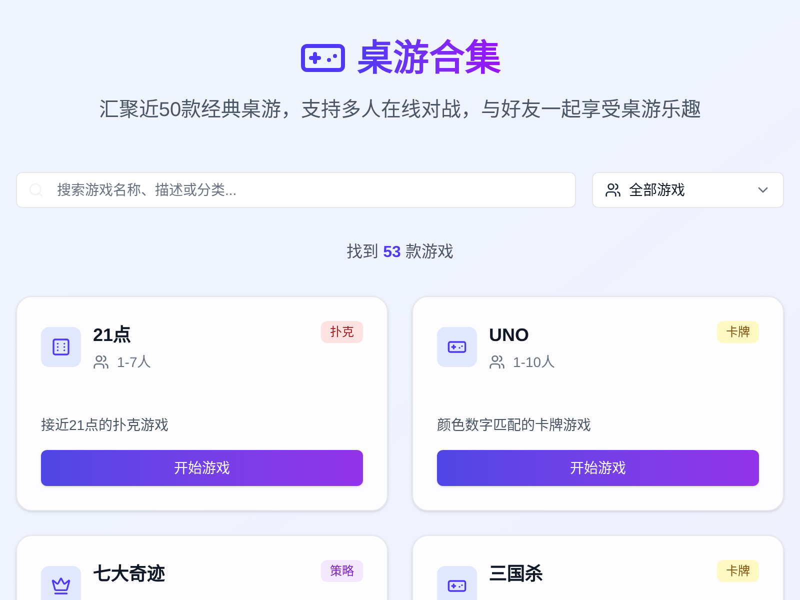  Describe the element at coordinates (514, 425) in the screenshot. I see `game-description: 颜色数字匹配的卡牌游戏` at that location.